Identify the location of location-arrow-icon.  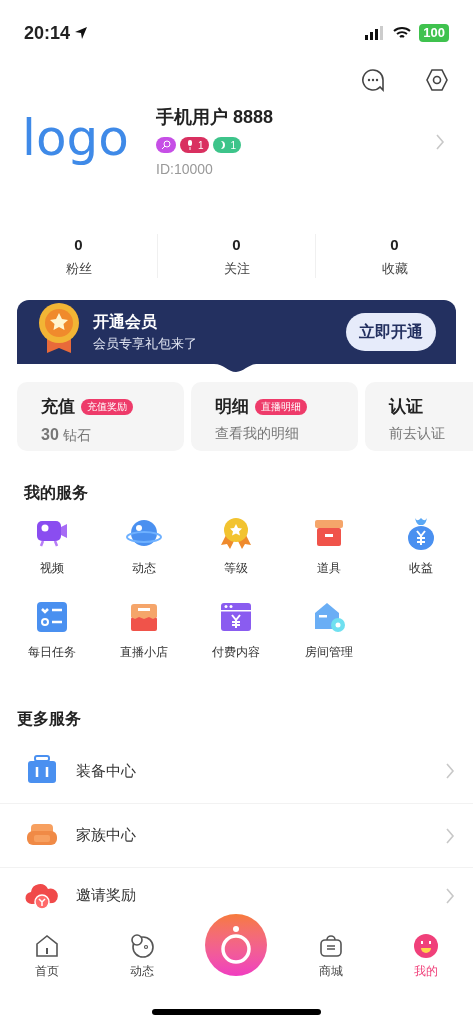
(81, 33).